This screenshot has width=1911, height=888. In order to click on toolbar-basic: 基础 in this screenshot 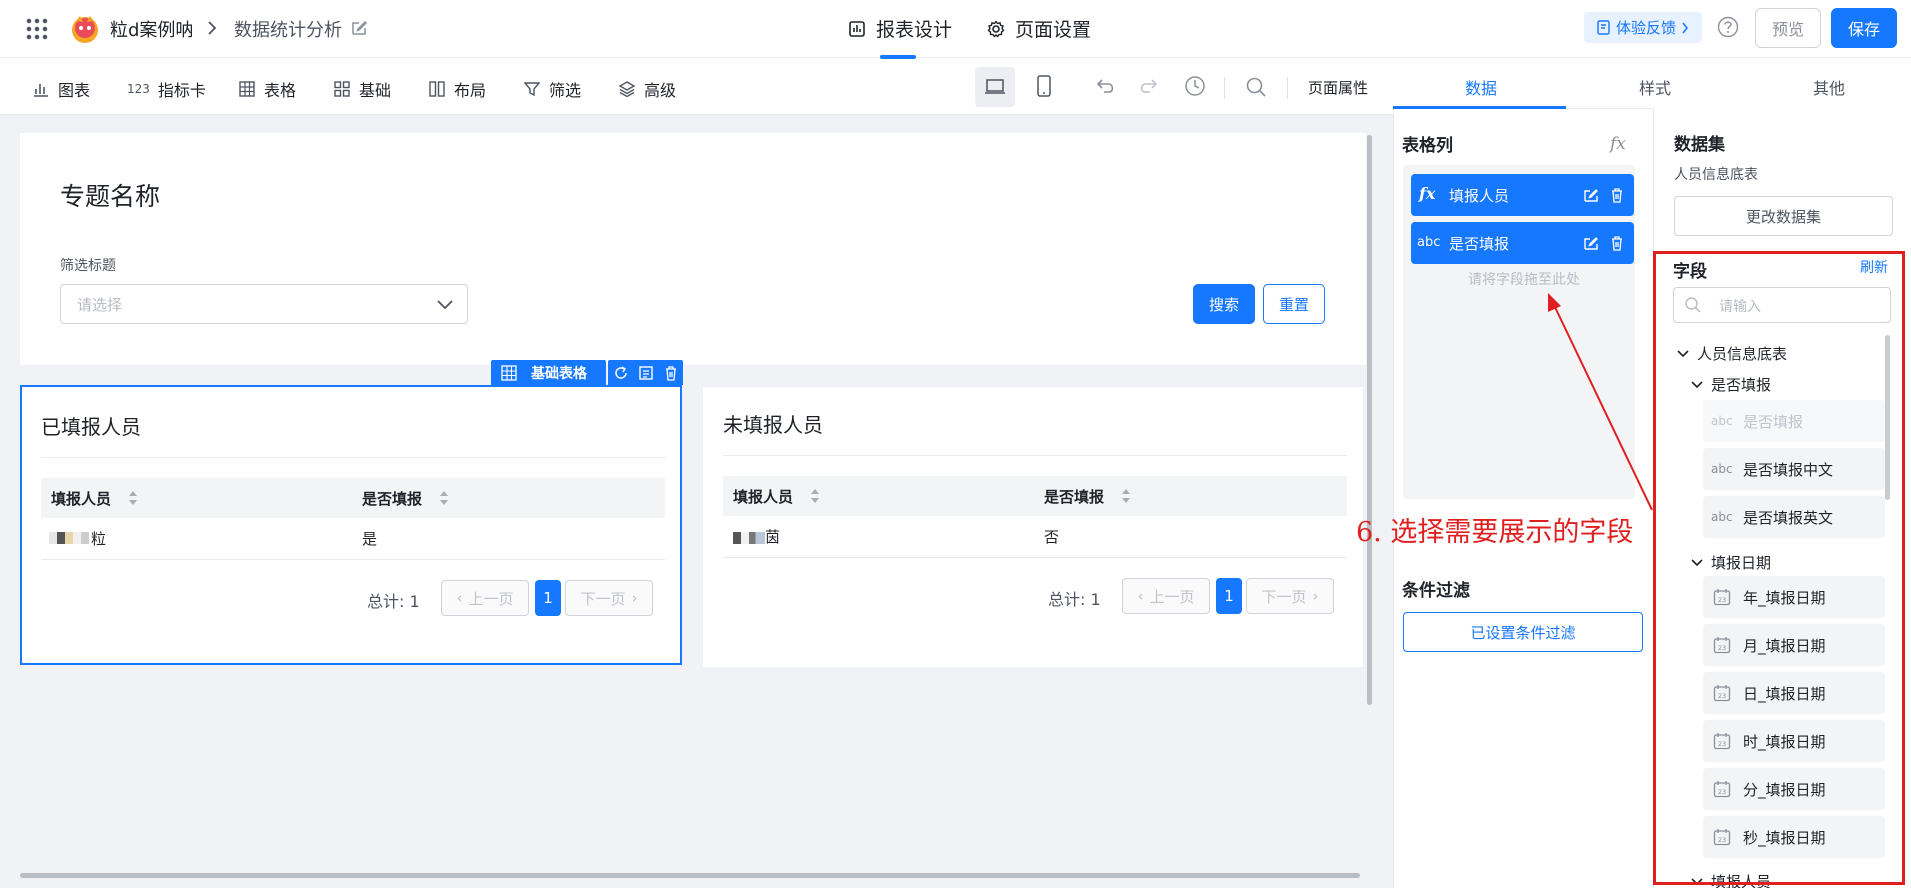, I will do `click(362, 89)`.